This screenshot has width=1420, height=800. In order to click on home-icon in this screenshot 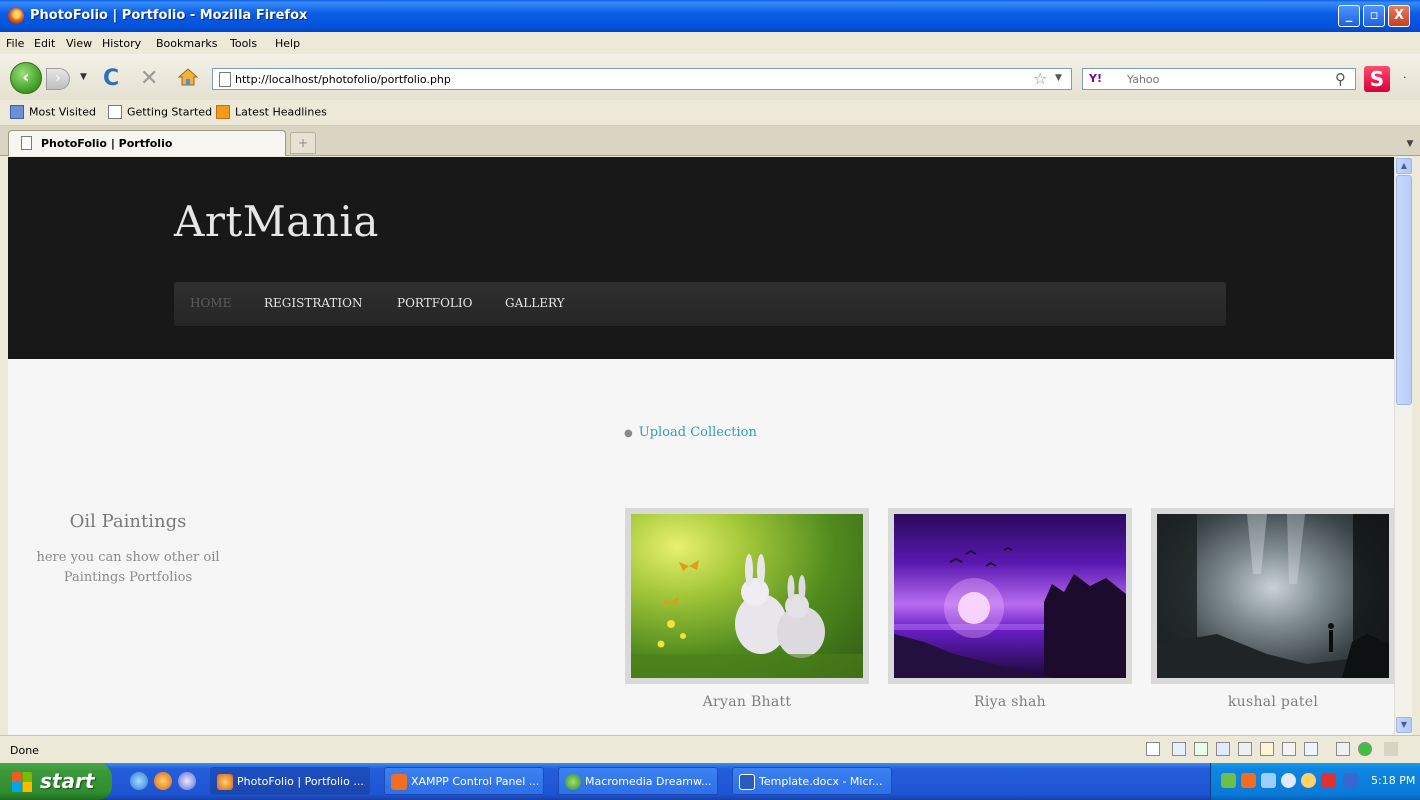, I will do `click(188, 77)`.